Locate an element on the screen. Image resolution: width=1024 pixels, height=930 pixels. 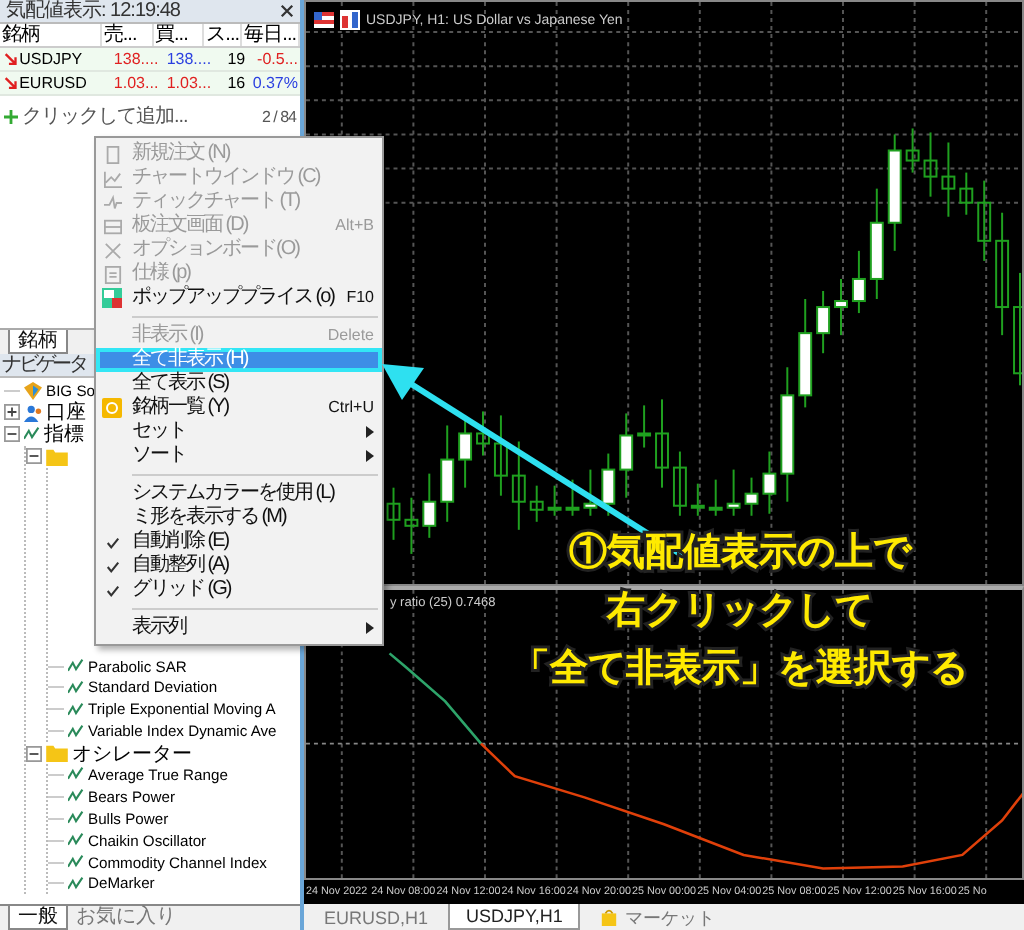
tree-item: オシレーター is located at coordinates (132, 753).